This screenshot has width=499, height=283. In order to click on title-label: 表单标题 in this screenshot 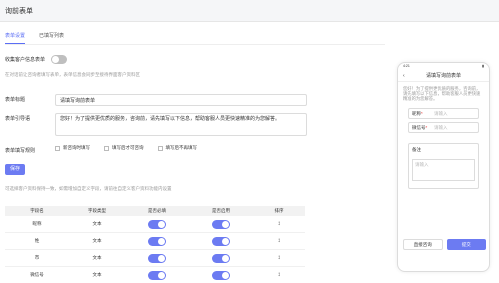, I will do `click(15, 100)`.